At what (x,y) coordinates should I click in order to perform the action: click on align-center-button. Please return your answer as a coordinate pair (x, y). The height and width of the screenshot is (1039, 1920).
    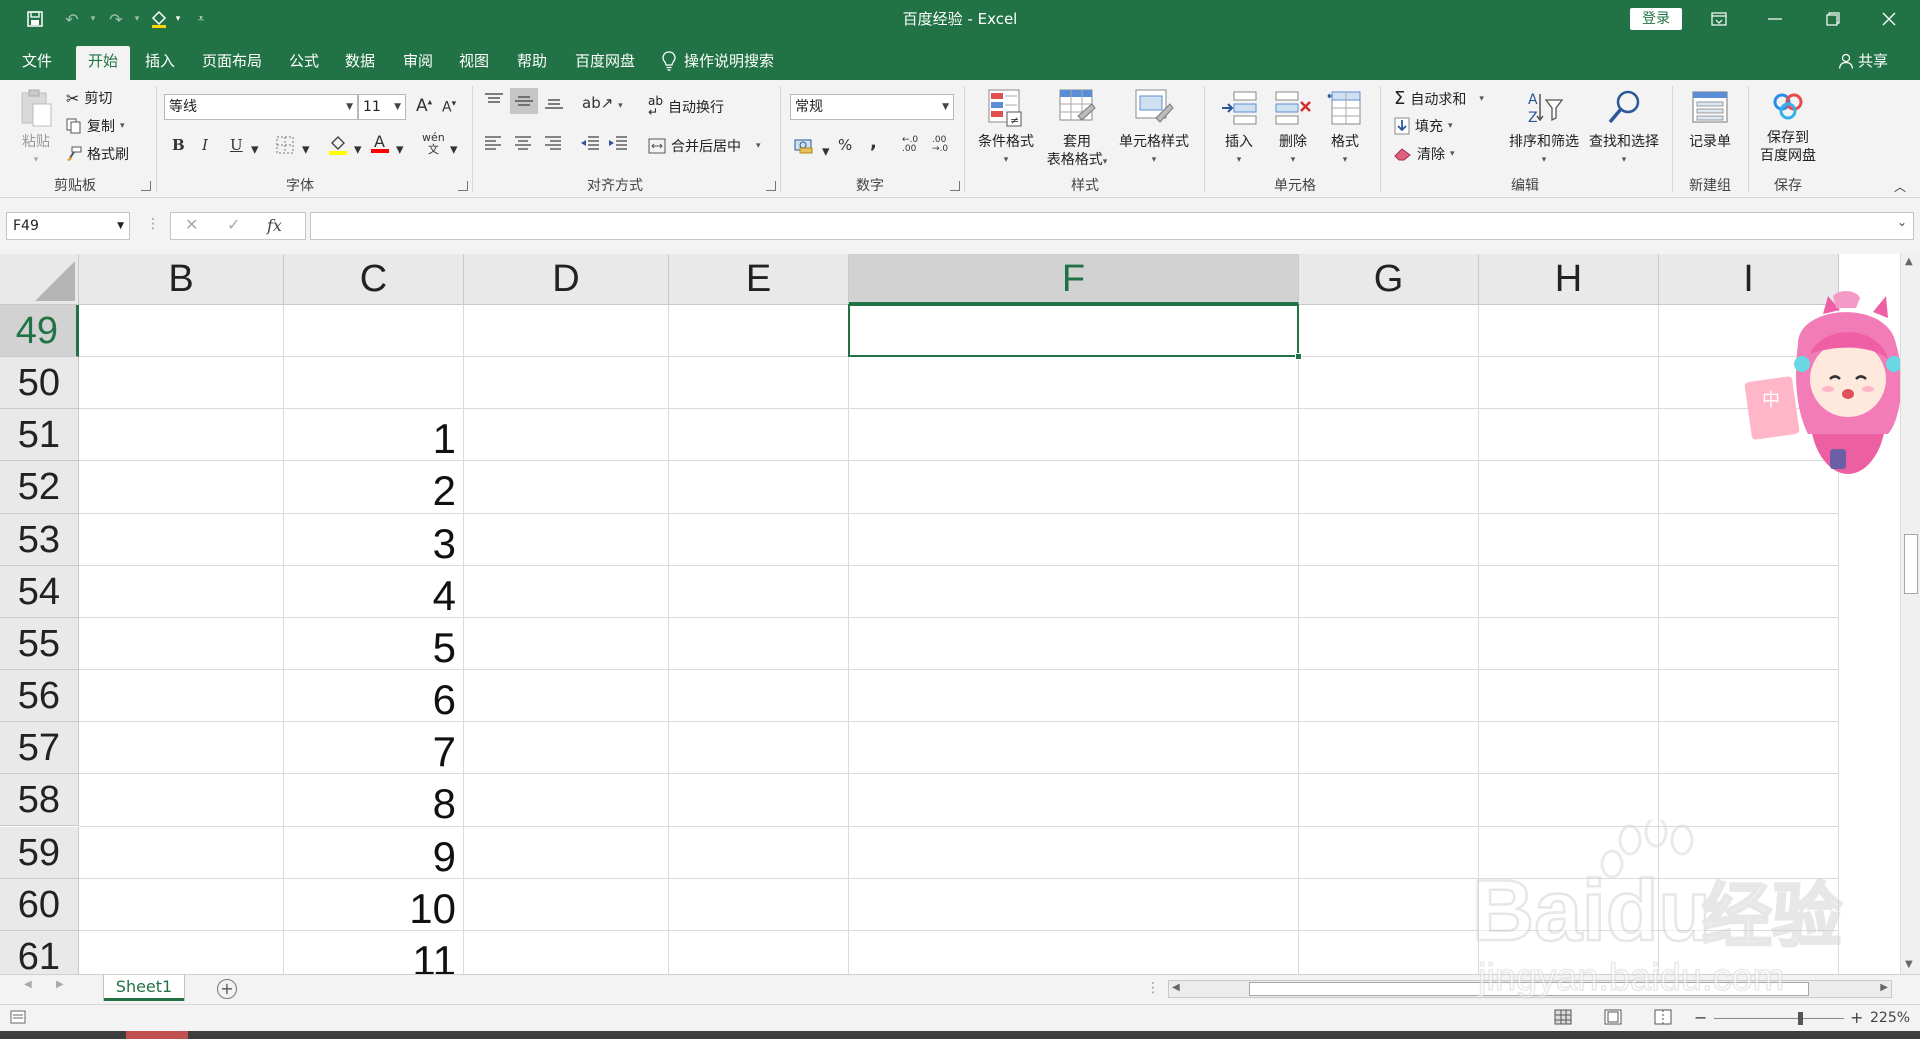
    Looking at the image, I should click on (523, 145).